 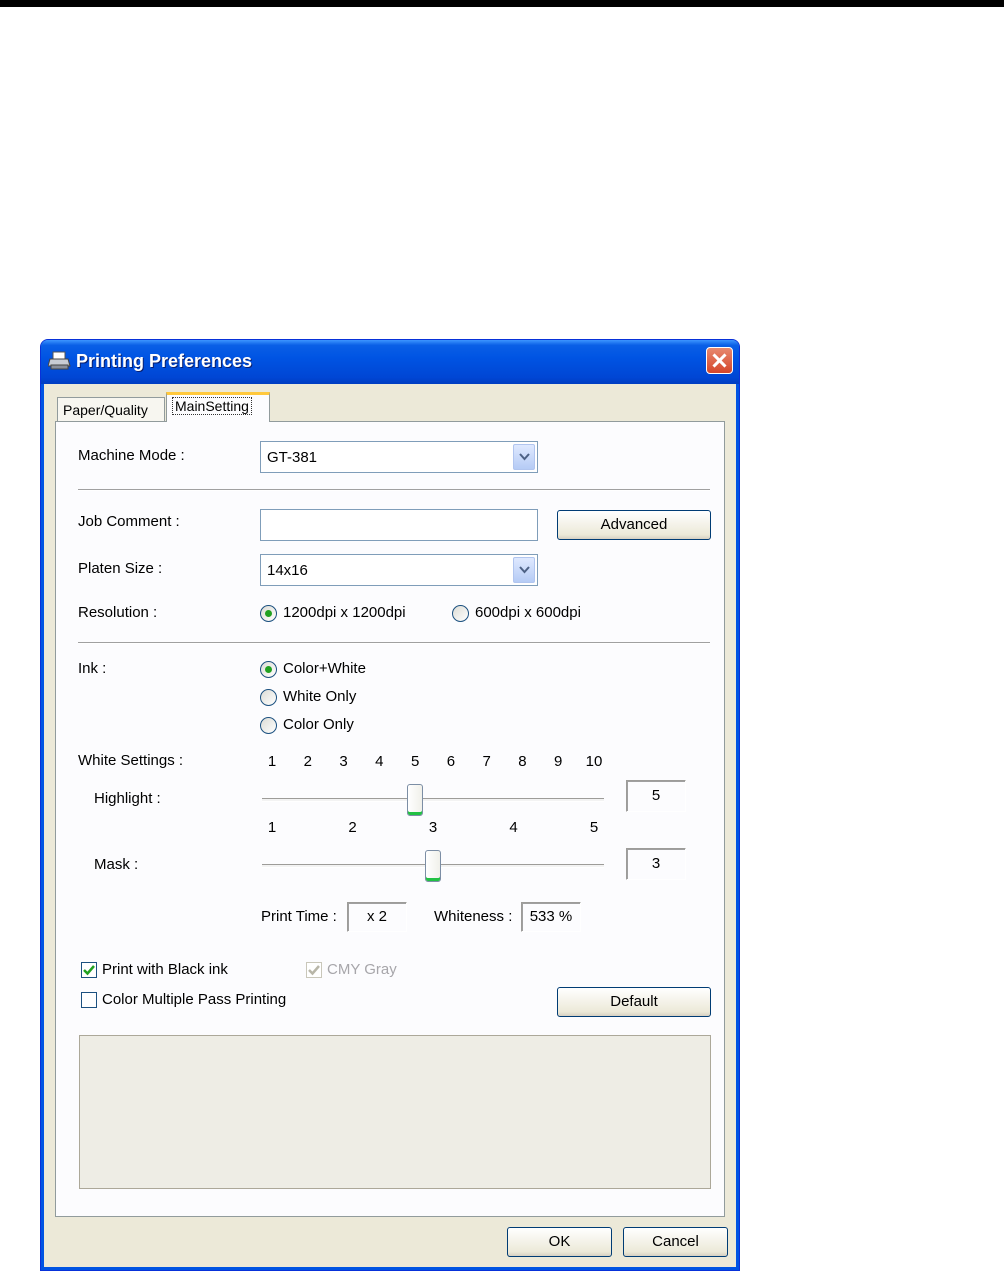 I want to click on print-time-label: Print Time :, so click(x=299, y=916).